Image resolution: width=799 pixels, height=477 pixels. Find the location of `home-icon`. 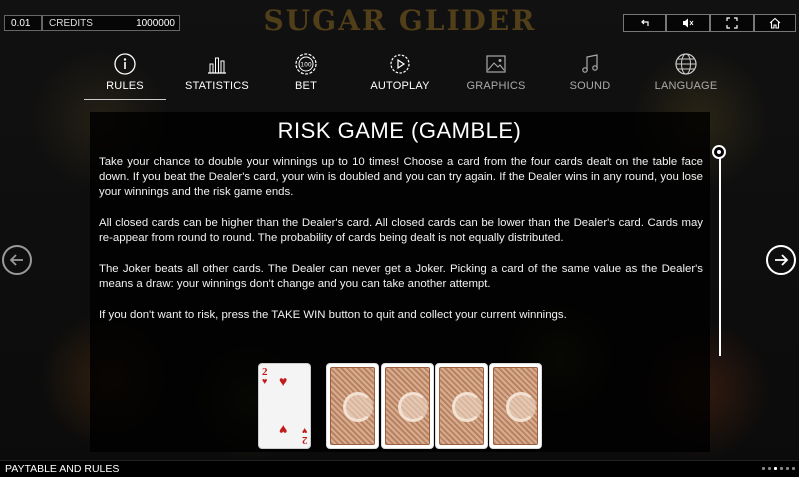

home-icon is located at coordinates (775, 23).